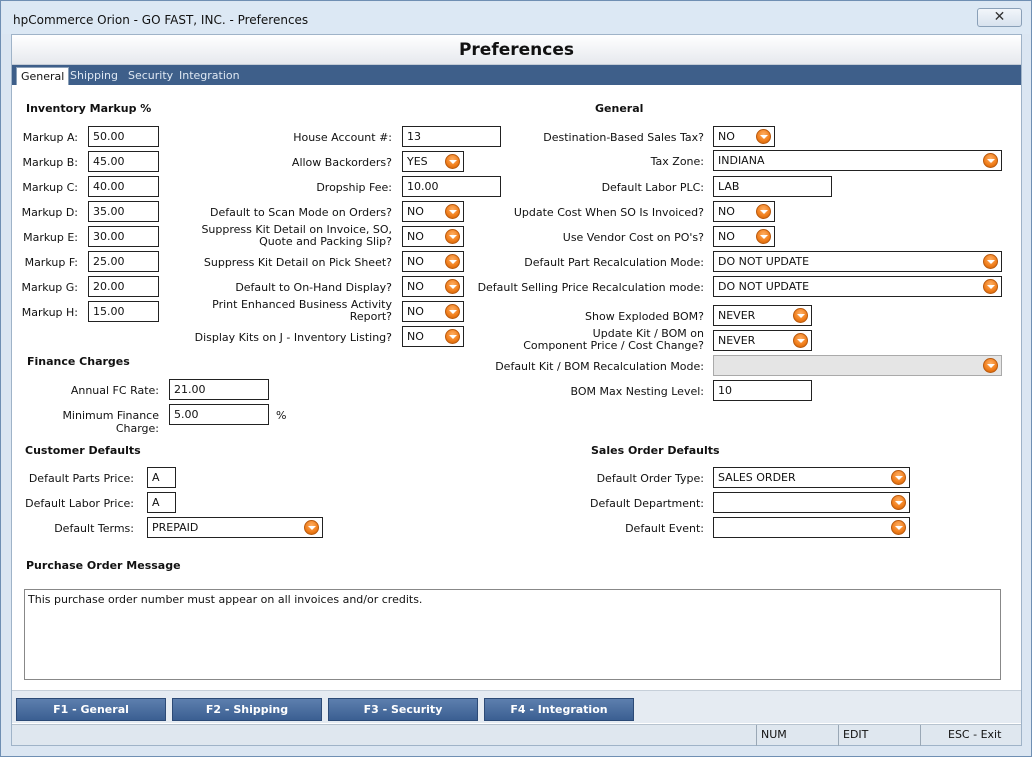 The image size is (1032, 757). I want to click on vendor-cost-dropdown: NO, so click(744, 236).